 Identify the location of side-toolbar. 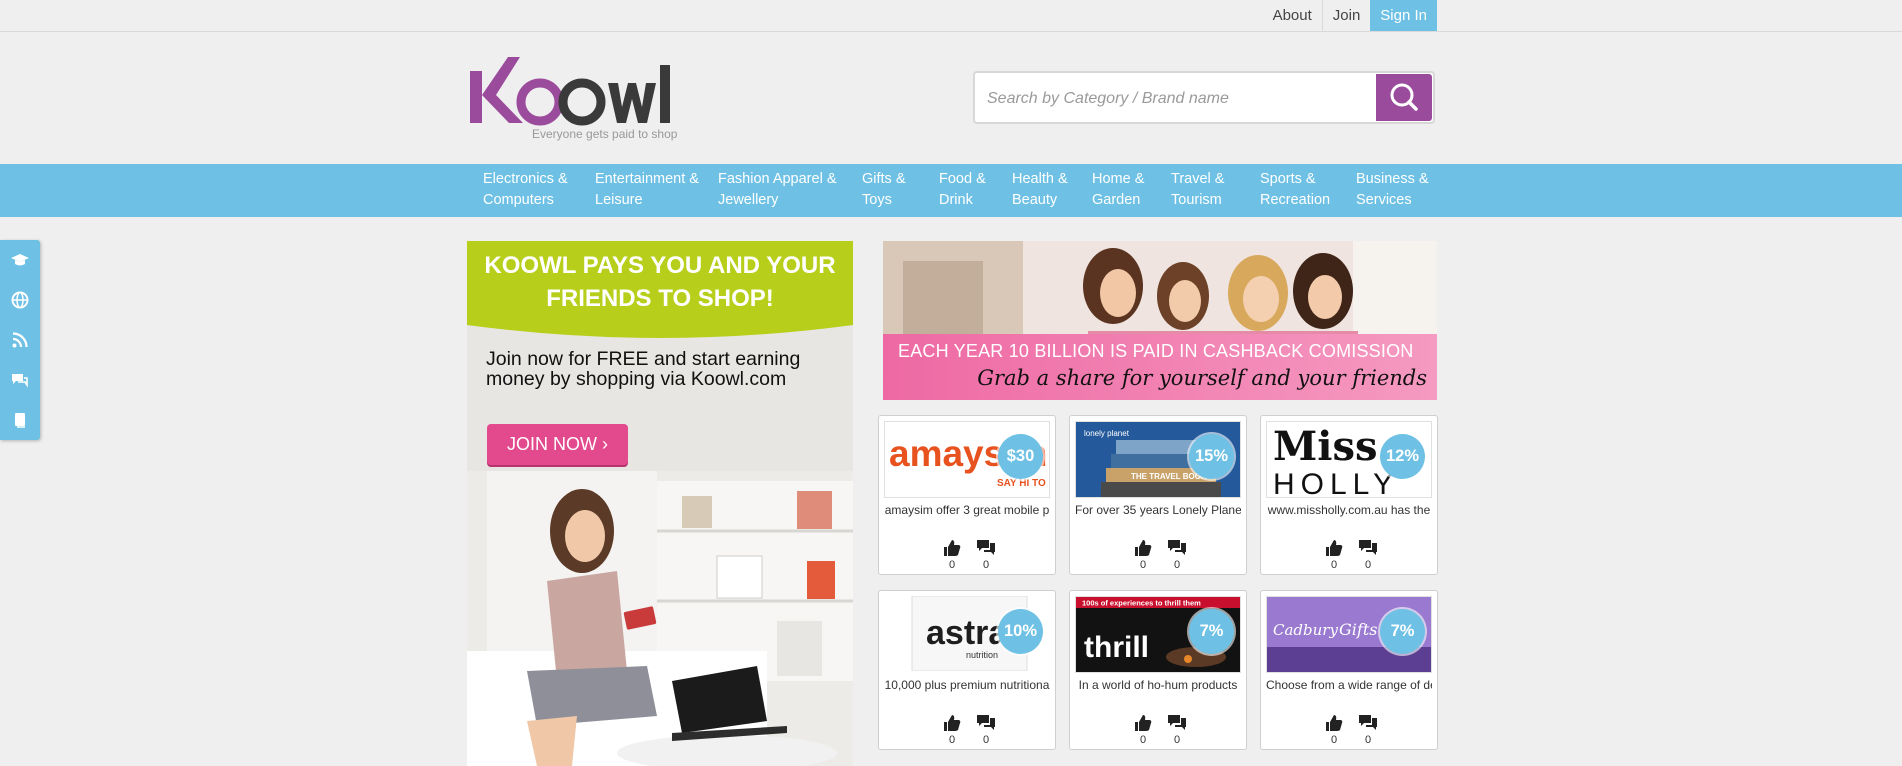
(20, 340).